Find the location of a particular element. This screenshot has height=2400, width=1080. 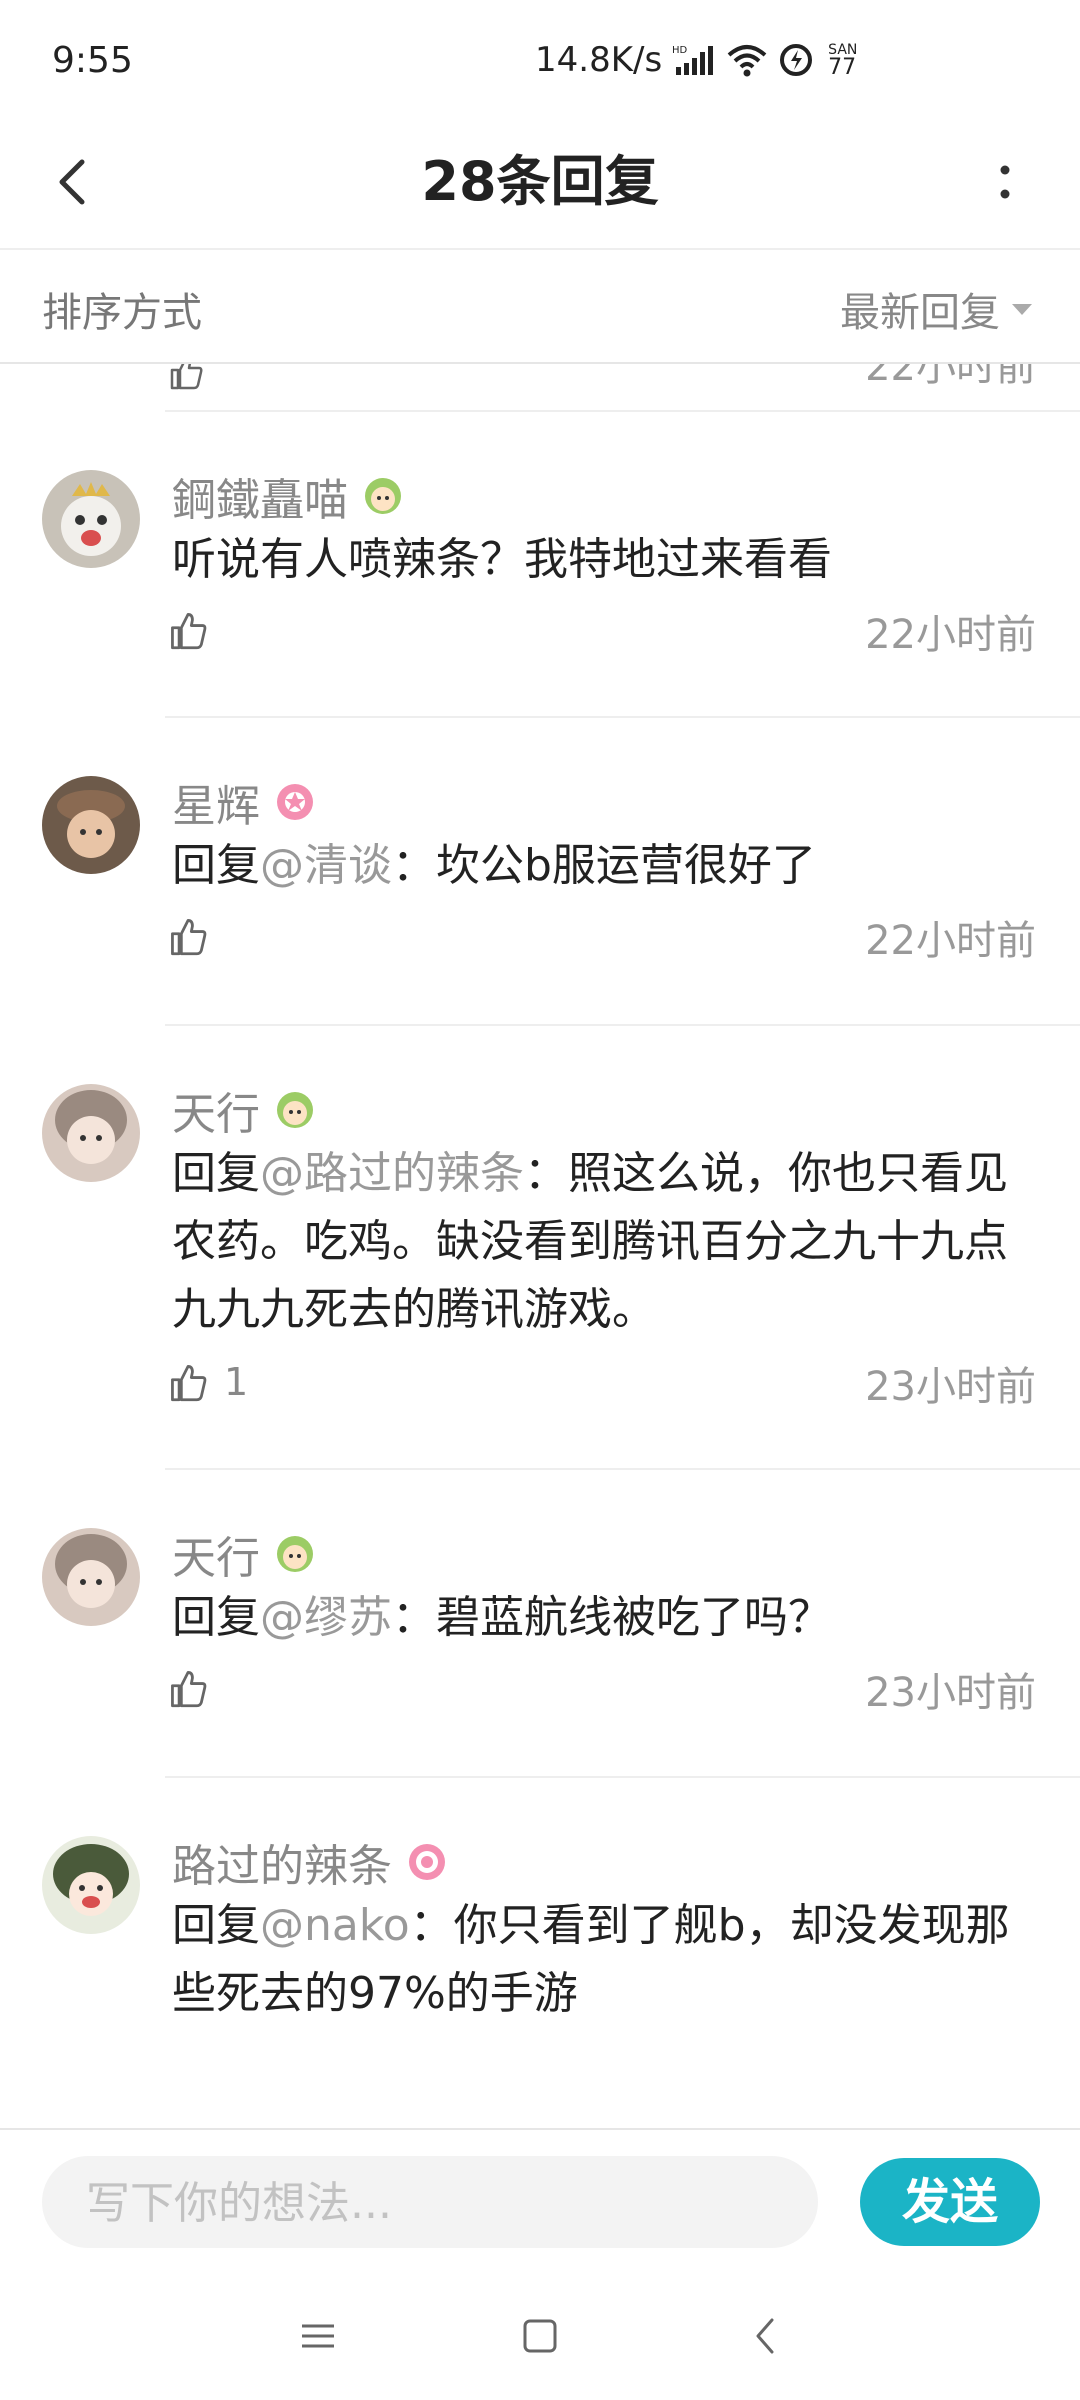

comment-input is located at coordinates (436, 2203).